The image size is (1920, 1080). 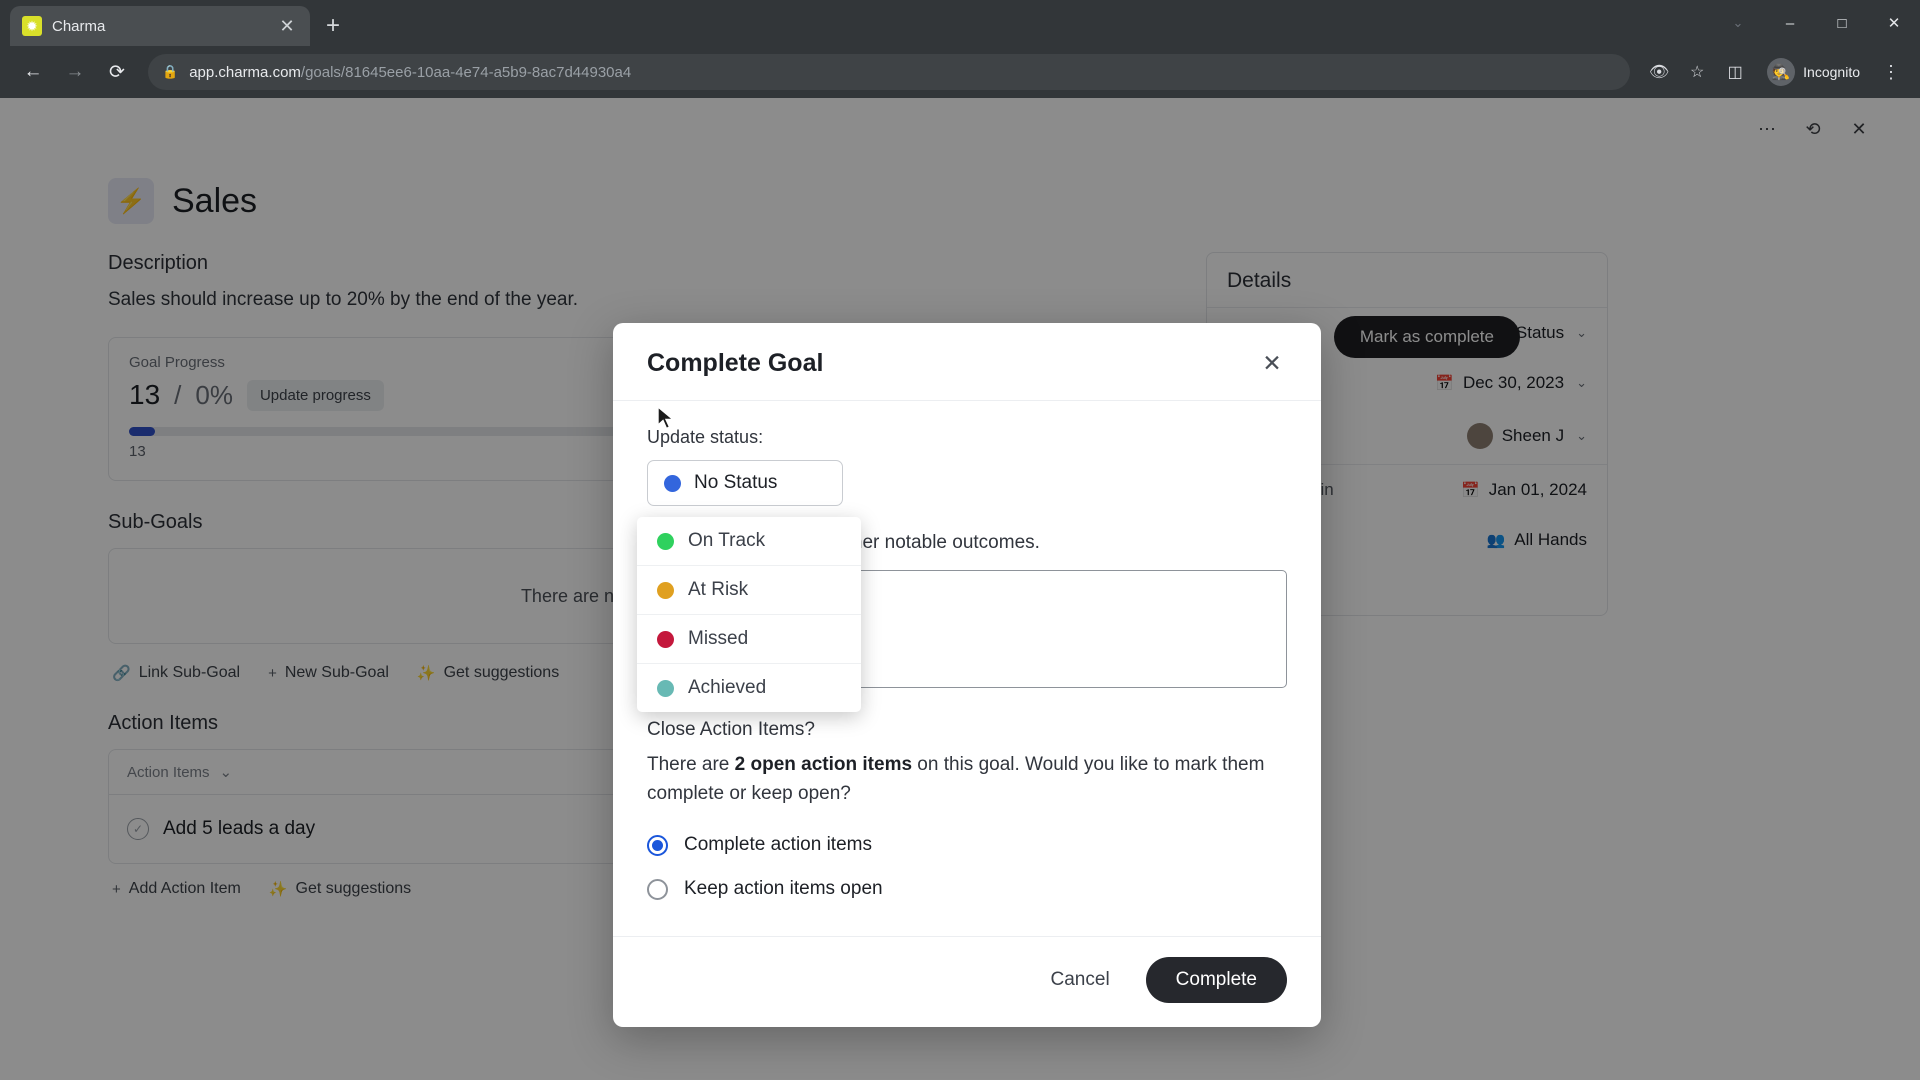 I want to click on close-action-items-heading: Close Action Items?, so click(x=731, y=729).